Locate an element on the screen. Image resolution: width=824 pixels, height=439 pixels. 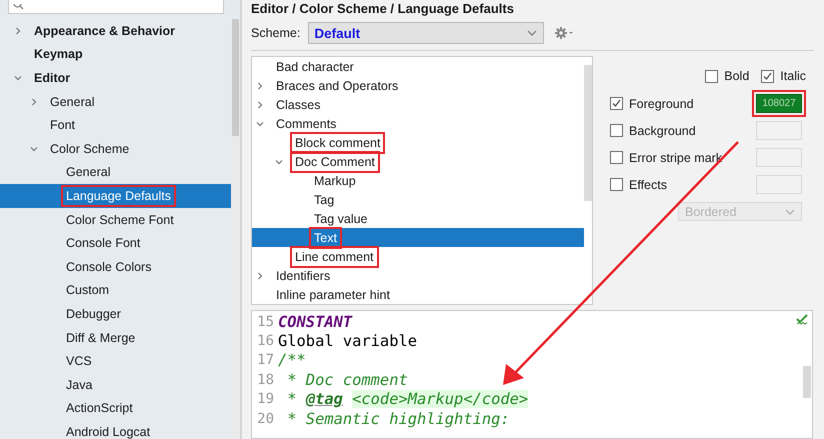
line-number: 18 is located at coordinates (265, 380).